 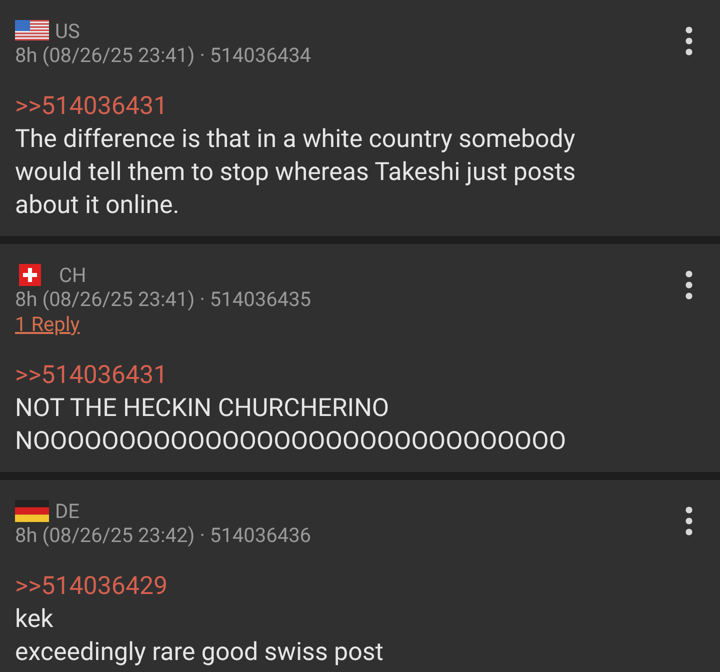 I want to click on country-code: US, so click(x=67, y=30).